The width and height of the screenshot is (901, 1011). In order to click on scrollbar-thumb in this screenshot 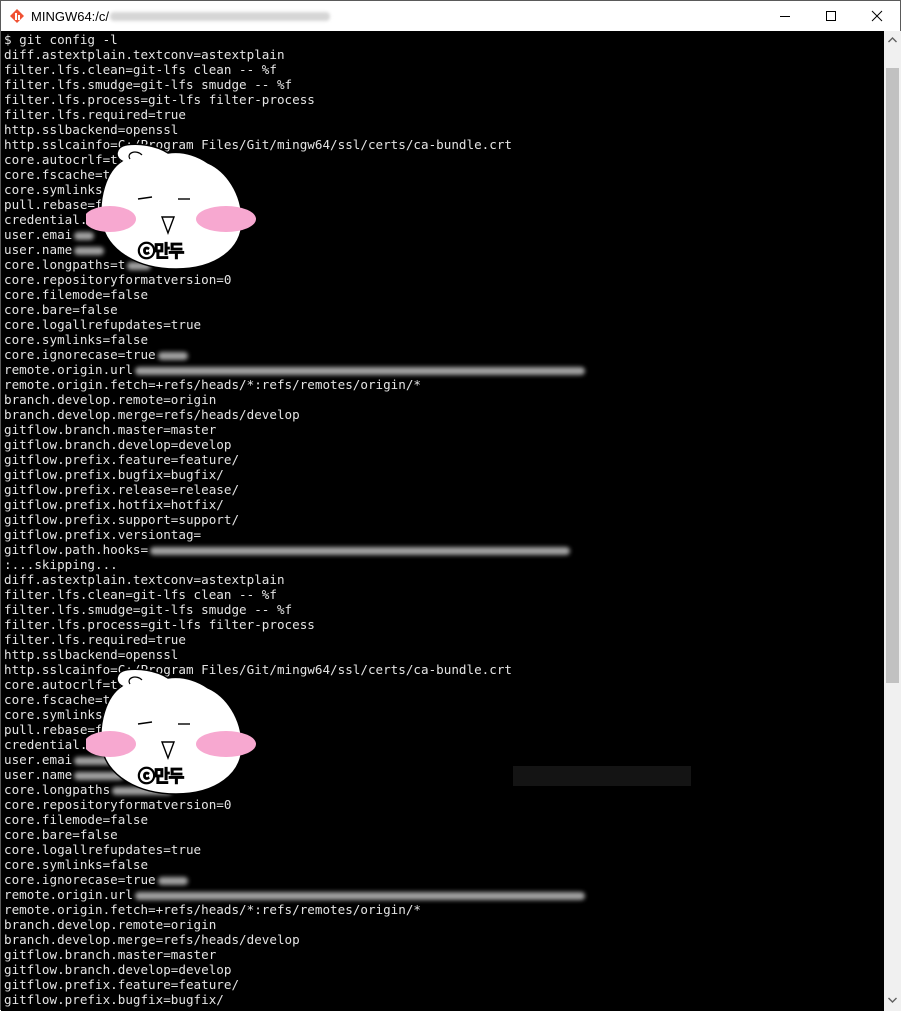, I will do `click(892, 375)`.